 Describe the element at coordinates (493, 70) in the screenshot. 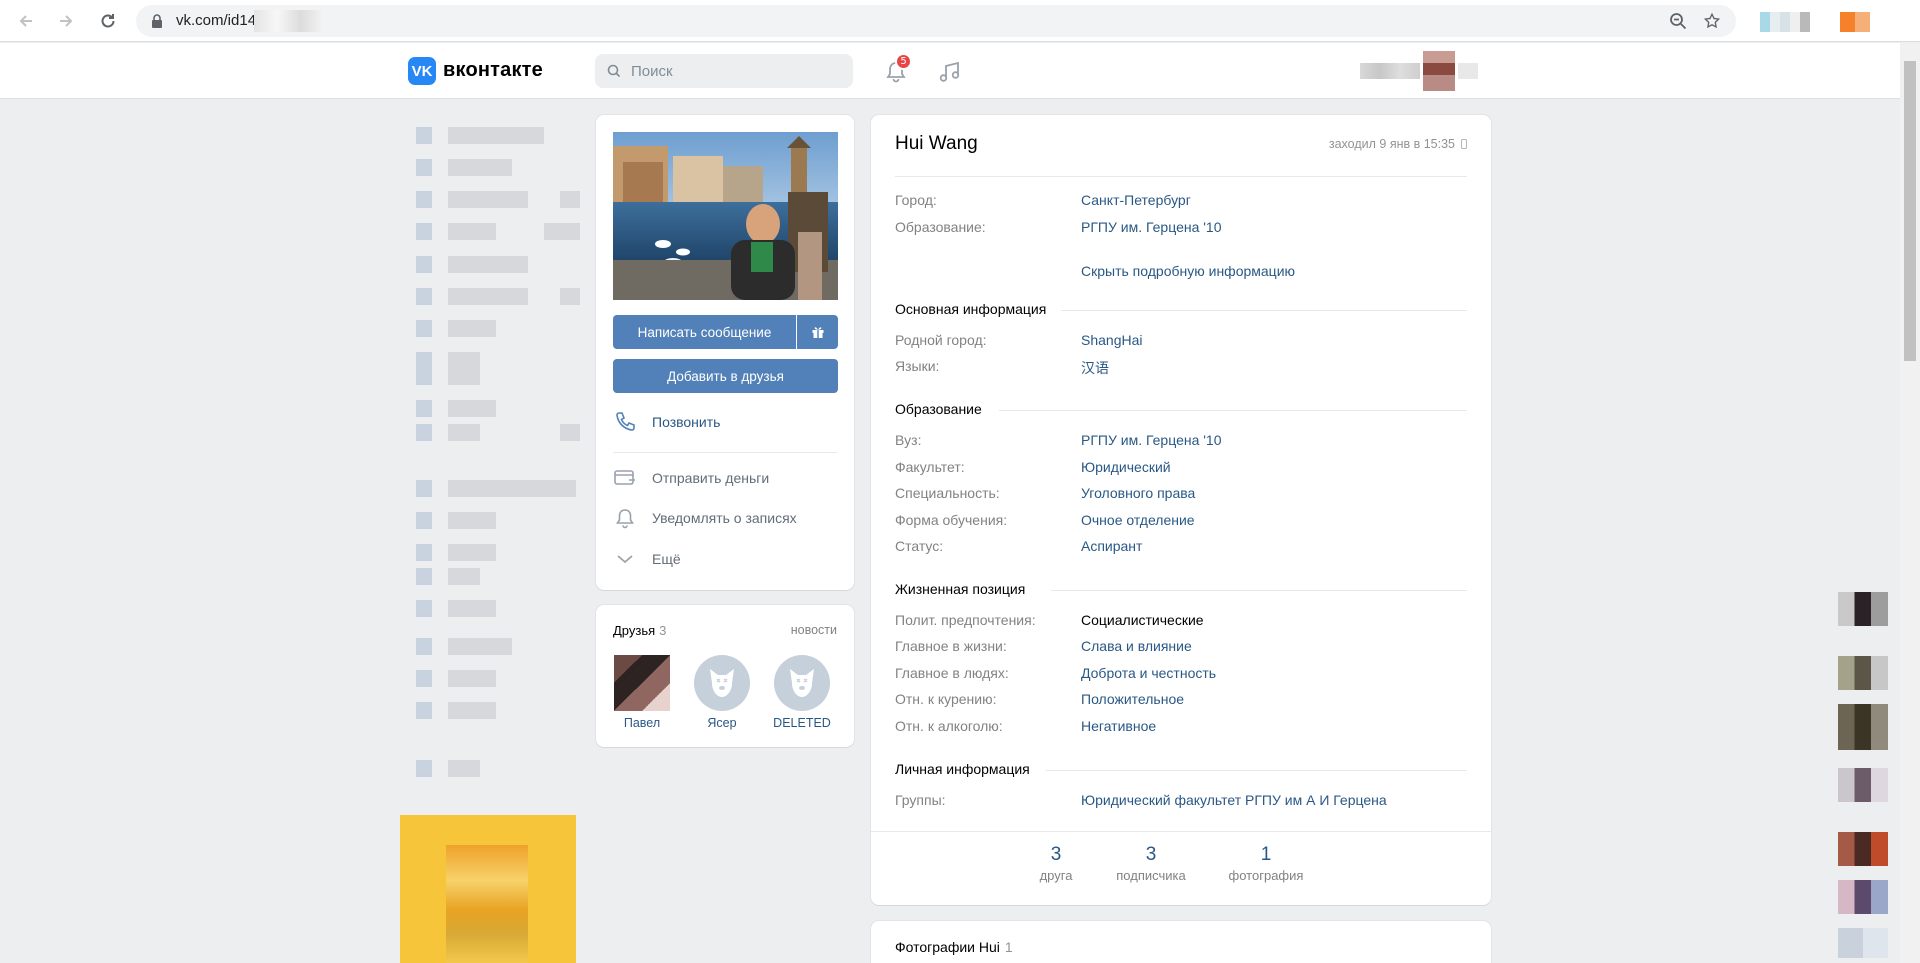

I see `vk-logo-text: вконтакте` at that location.